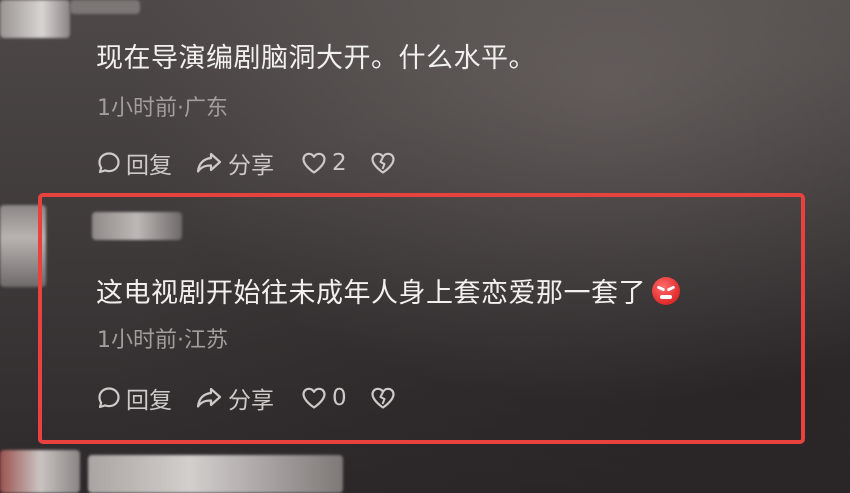 The image size is (850, 493). I want to click on like-count: 0, so click(339, 398).